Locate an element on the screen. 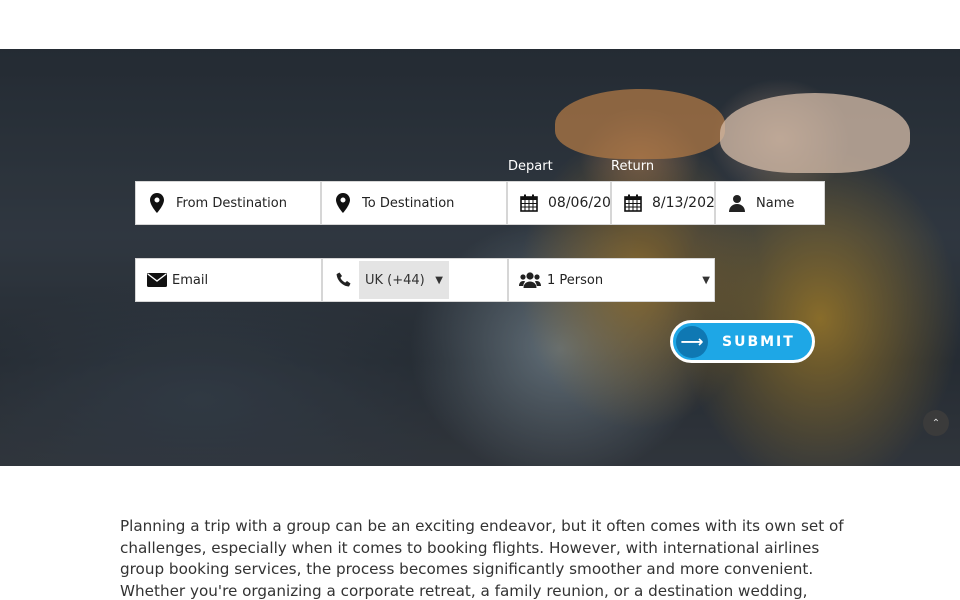 This screenshot has width=960, height=600. depart-date-field: 08/06/20 is located at coordinates (559, 203).